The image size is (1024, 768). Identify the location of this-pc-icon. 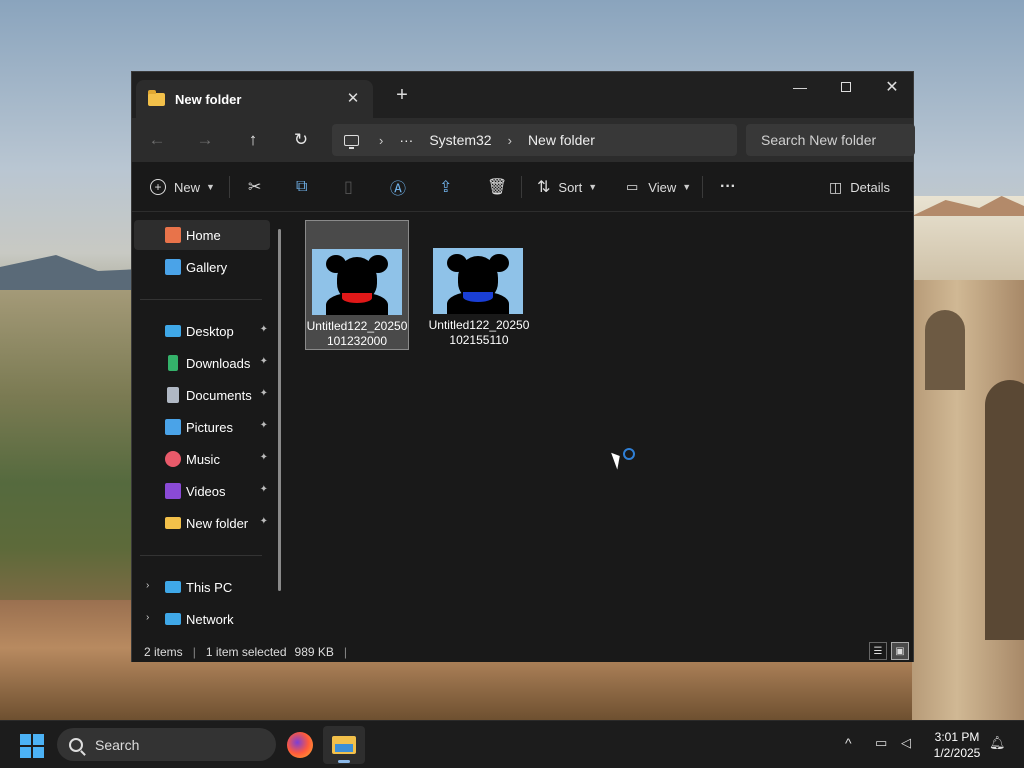
(173, 587).